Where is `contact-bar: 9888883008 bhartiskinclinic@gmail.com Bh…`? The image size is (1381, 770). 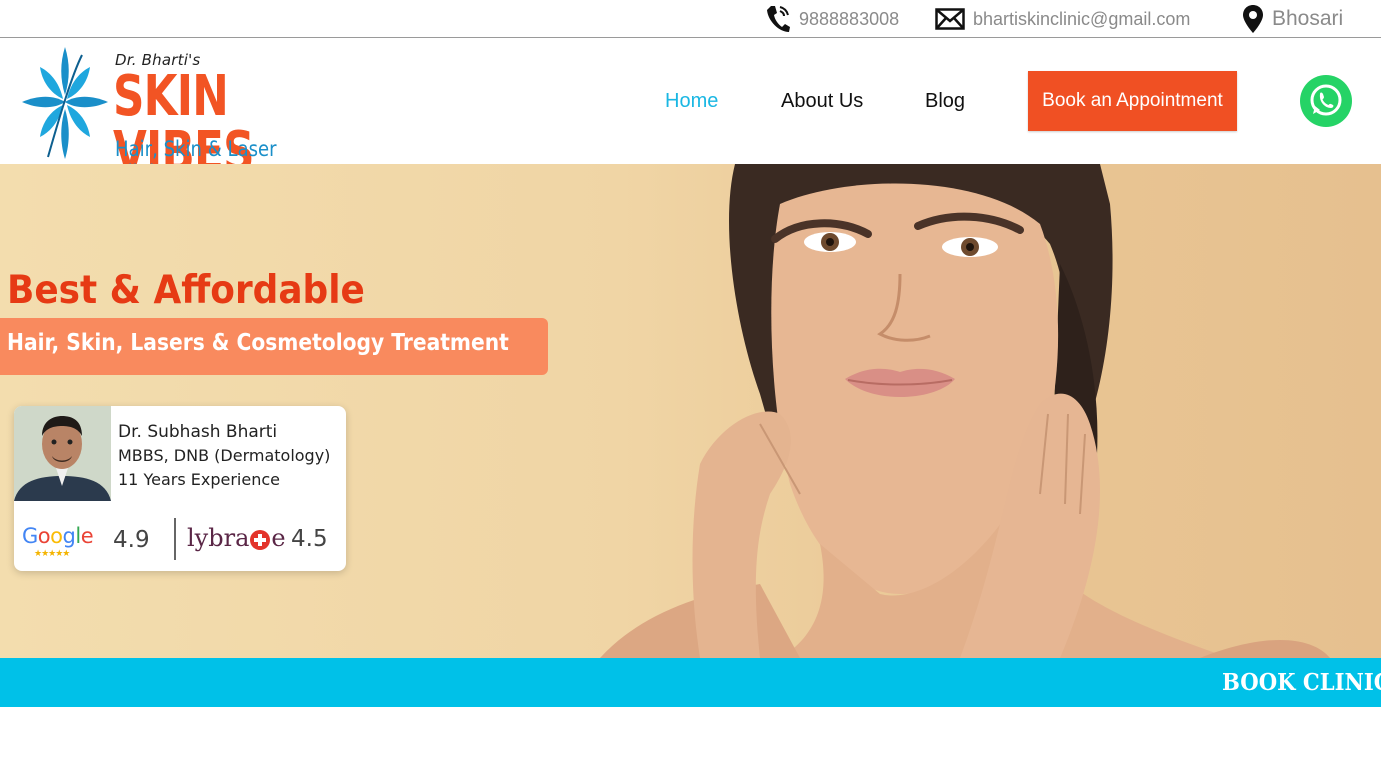 contact-bar: 9888883008 bhartiskinclinic@gmail.com Bh… is located at coordinates (690, 19).